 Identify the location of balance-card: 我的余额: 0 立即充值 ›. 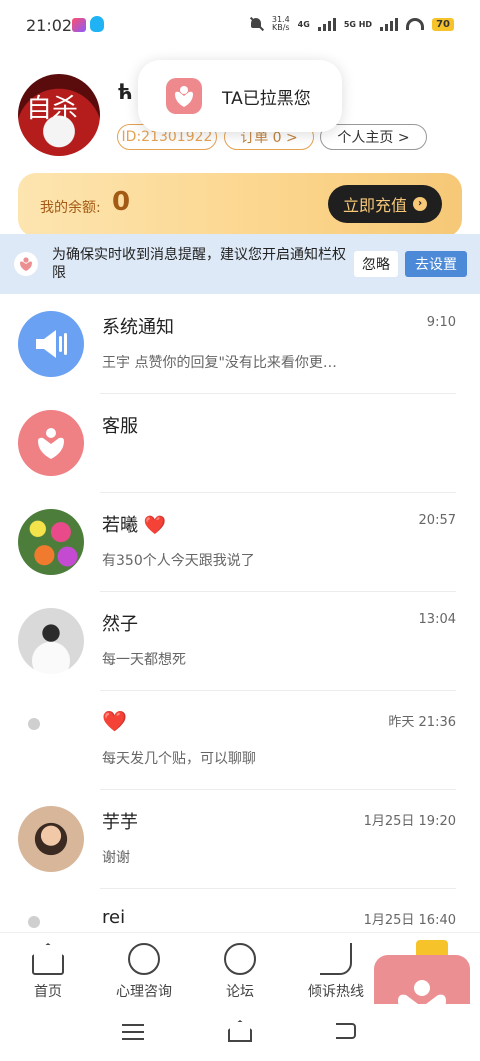
(240, 205).